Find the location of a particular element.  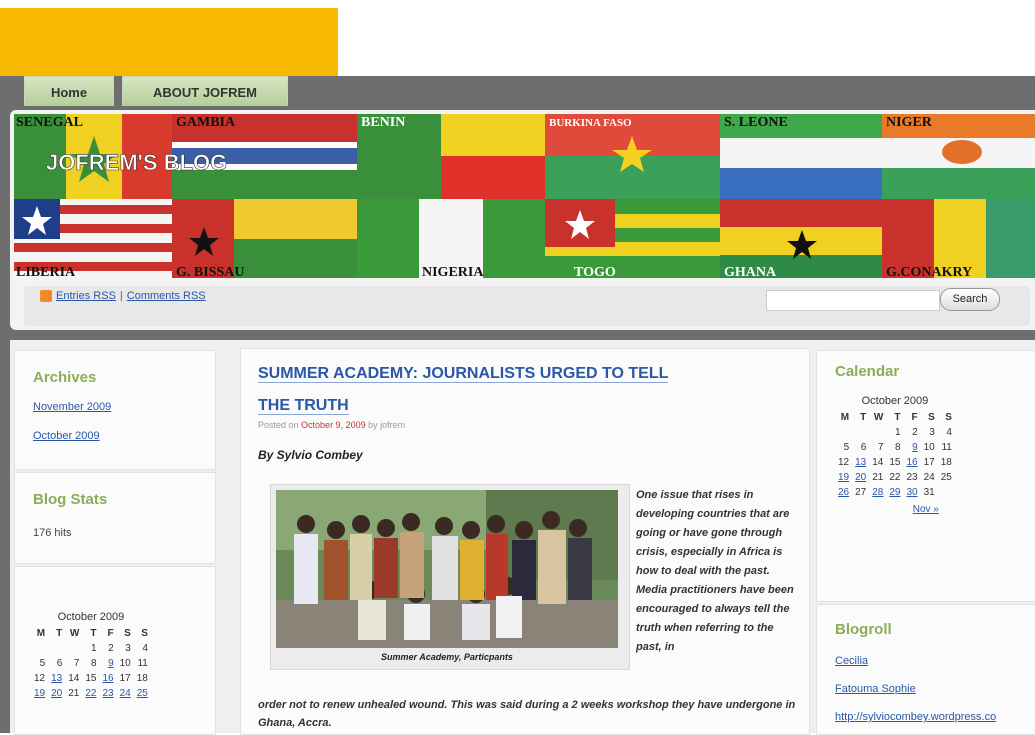

calendar-day: 26 is located at coordinates (843, 492).